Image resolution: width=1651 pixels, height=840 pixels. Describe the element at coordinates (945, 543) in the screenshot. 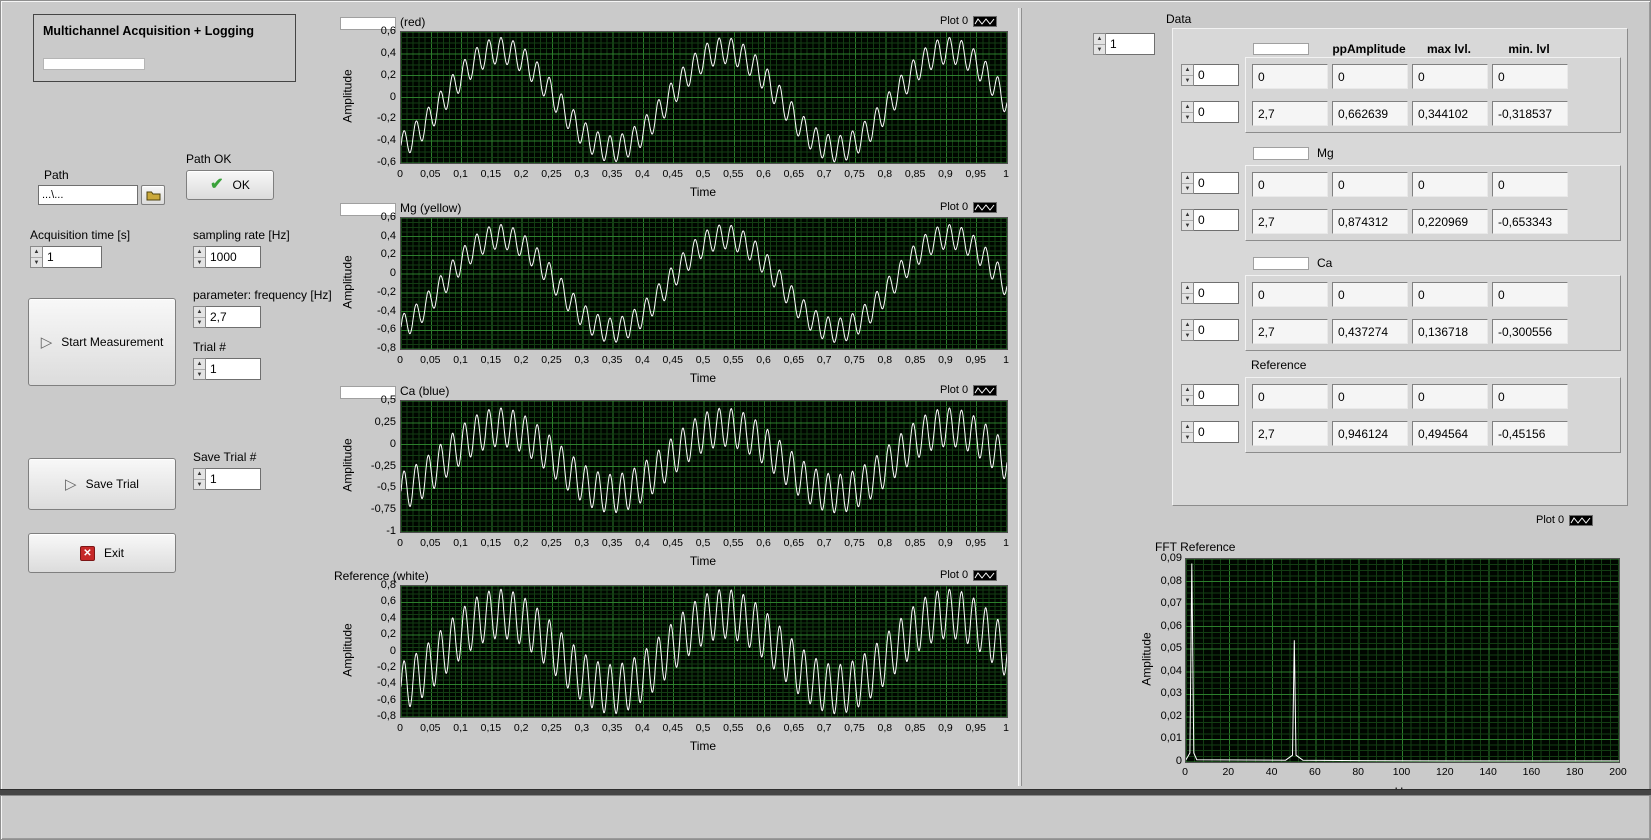

I see `x-tick-label: 0,9` at that location.